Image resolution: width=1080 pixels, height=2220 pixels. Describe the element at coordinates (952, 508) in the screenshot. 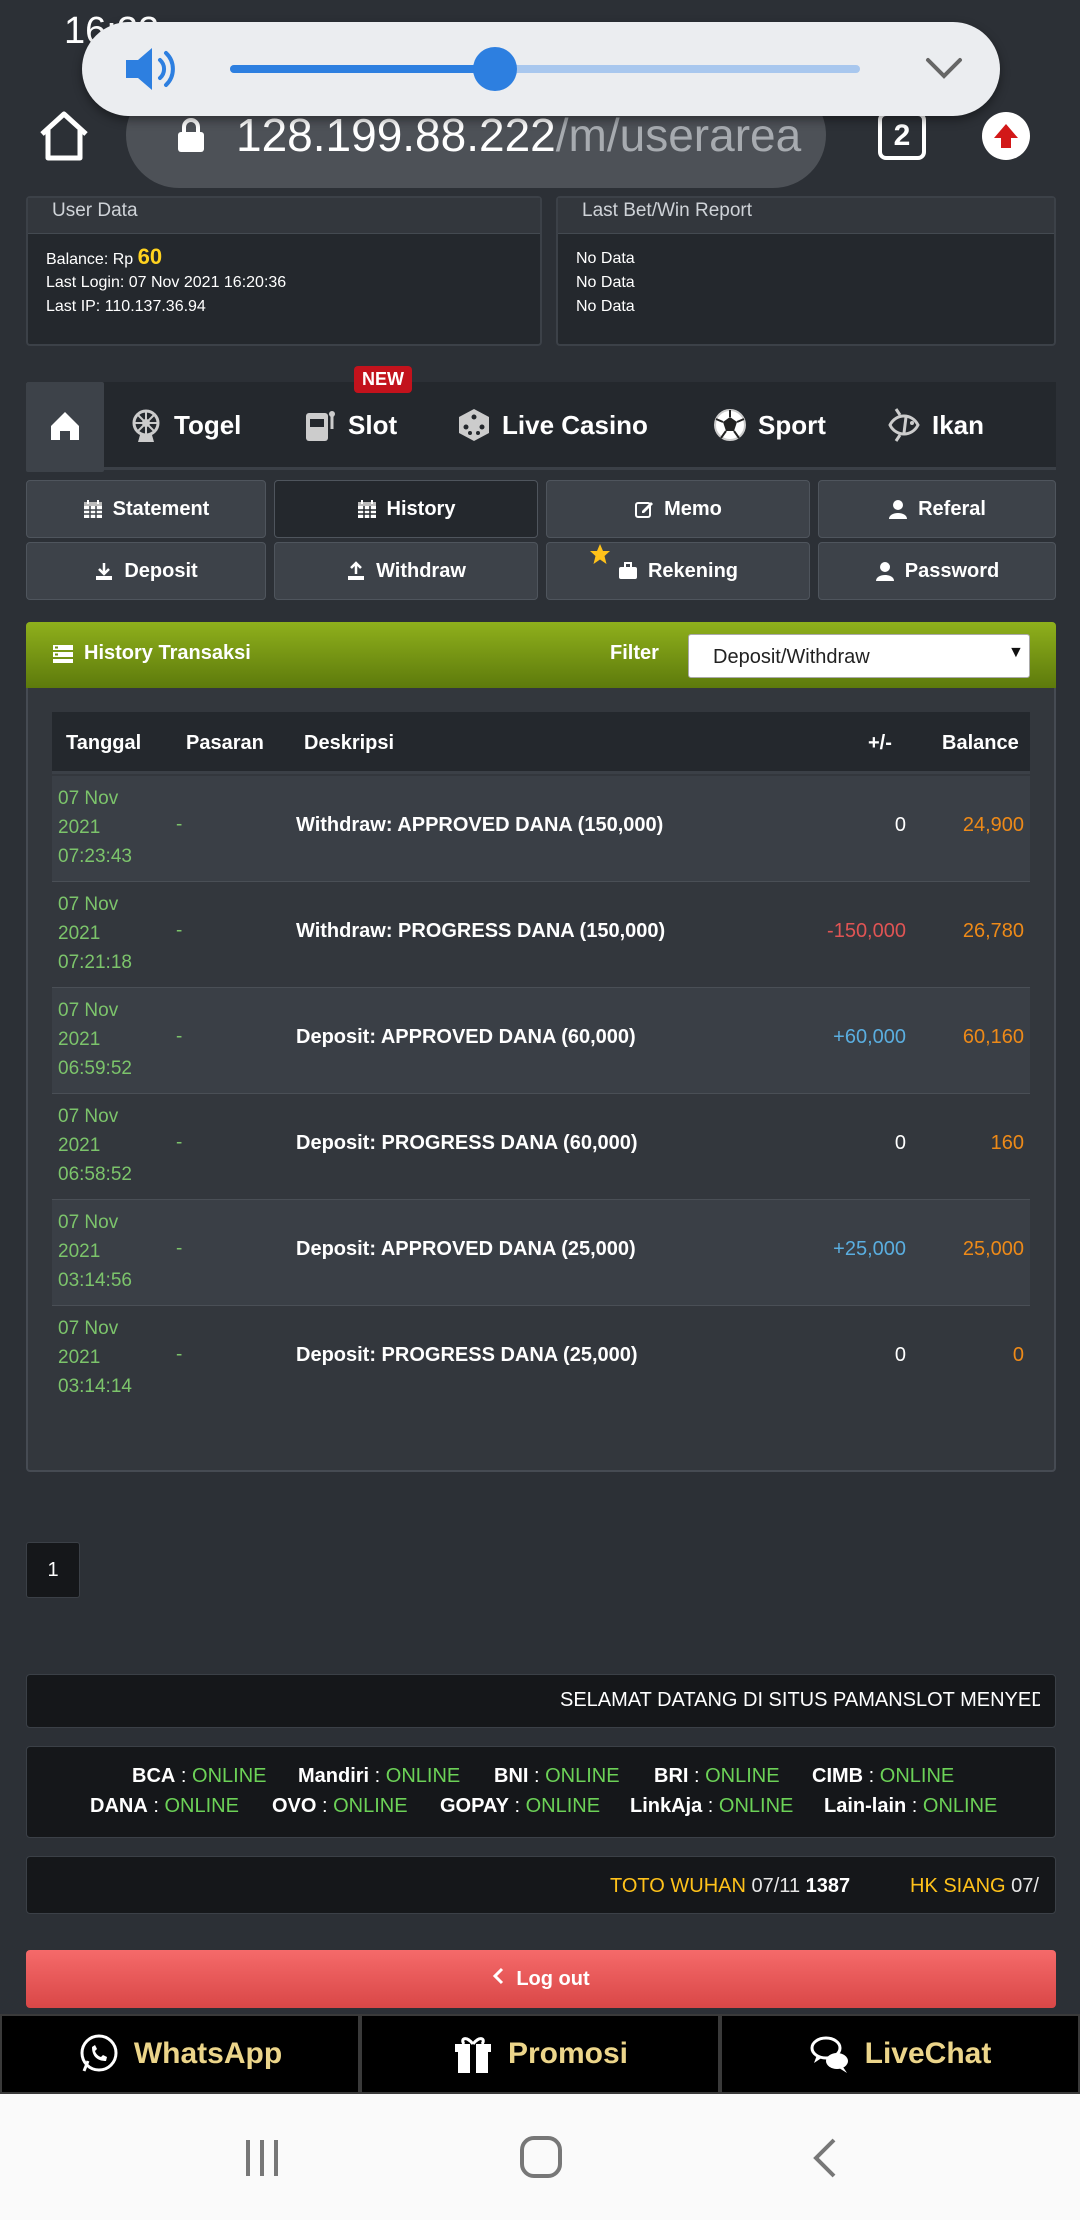

I see `referal-label: Referal` at that location.